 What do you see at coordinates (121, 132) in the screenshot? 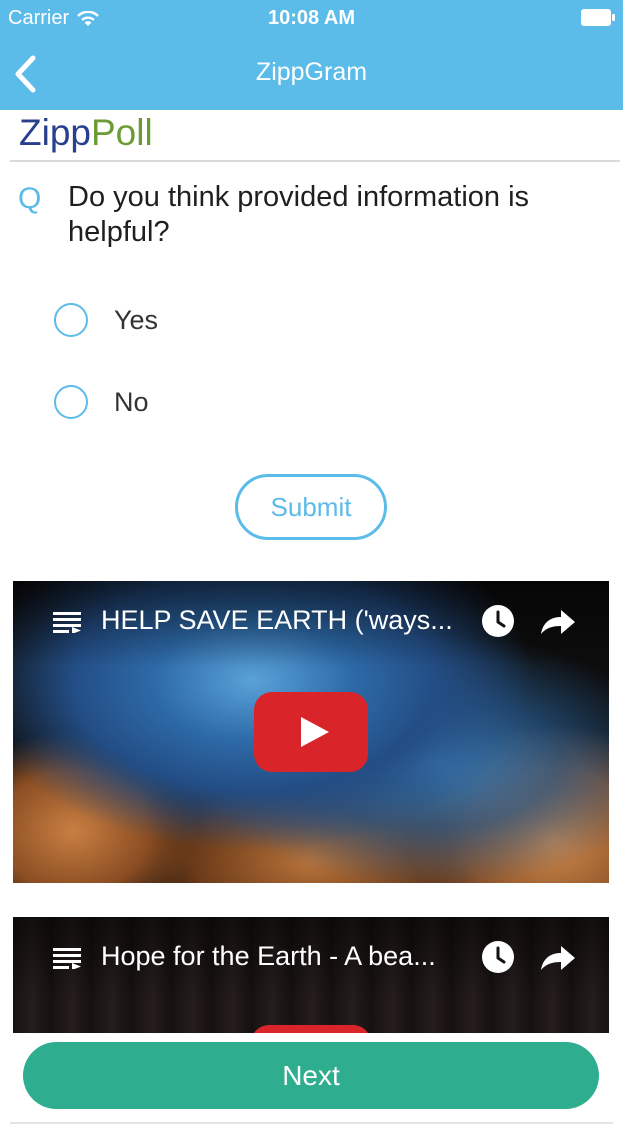
I see `logo-part-poll: Poll` at bounding box center [121, 132].